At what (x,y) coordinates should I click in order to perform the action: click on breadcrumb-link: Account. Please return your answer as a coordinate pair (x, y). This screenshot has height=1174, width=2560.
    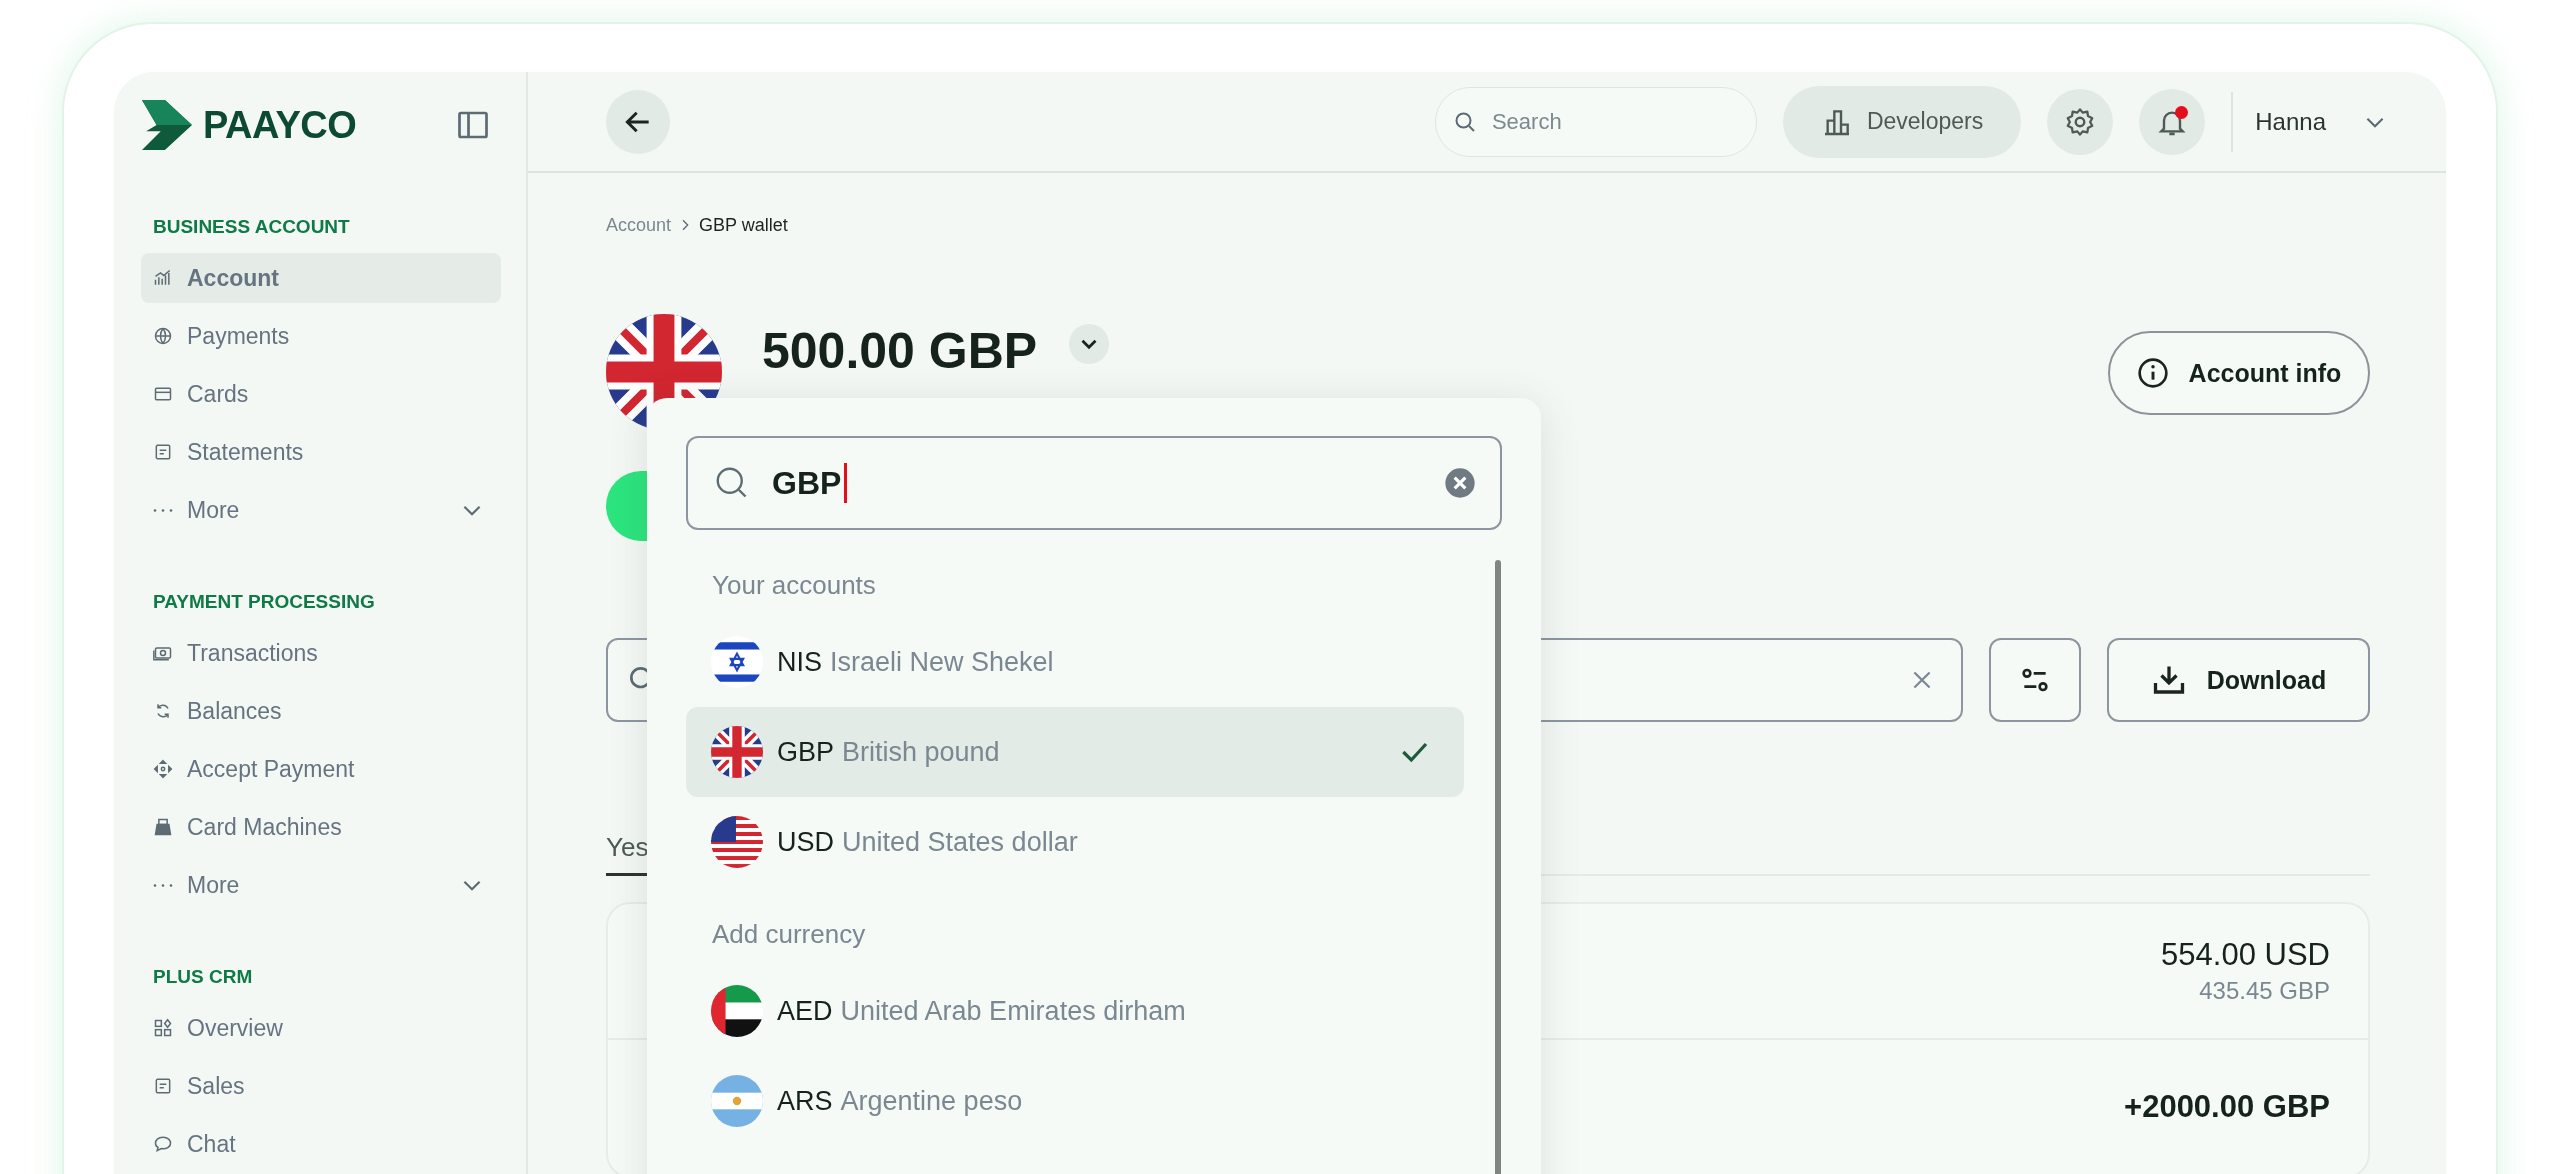
    Looking at the image, I should click on (639, 225).